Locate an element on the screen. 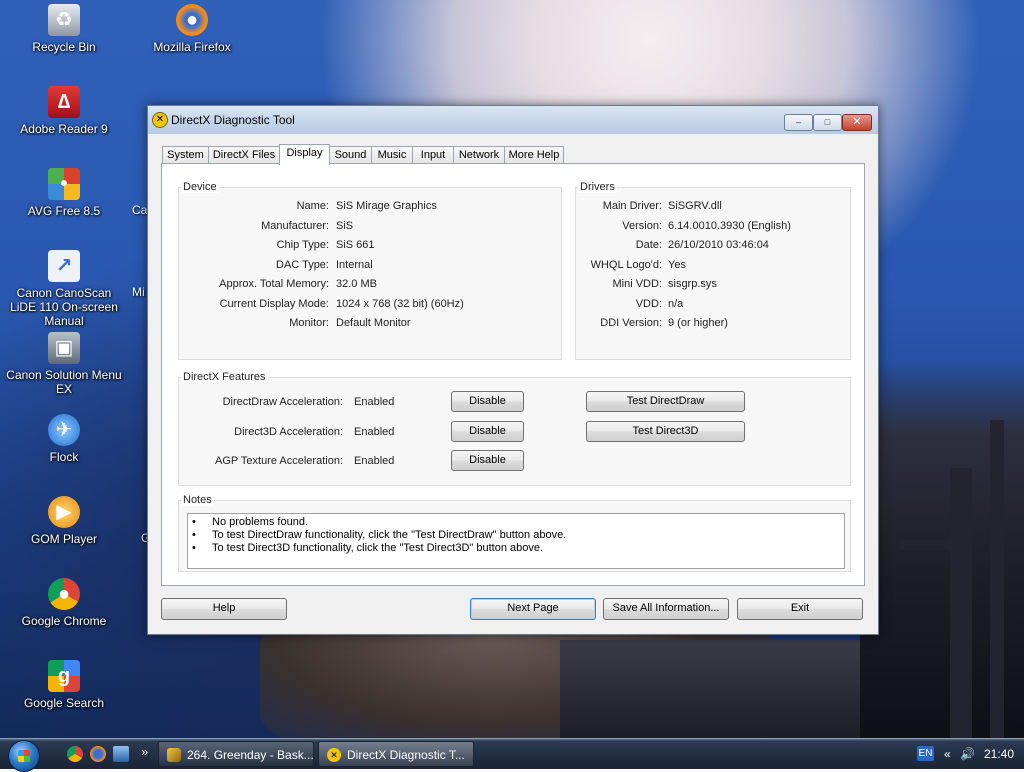 Image resolution: width=1024 pixels, height=772 pixels. device-row-manufacturer: Manufacturer: SiS is located at coordinates (369, 226).